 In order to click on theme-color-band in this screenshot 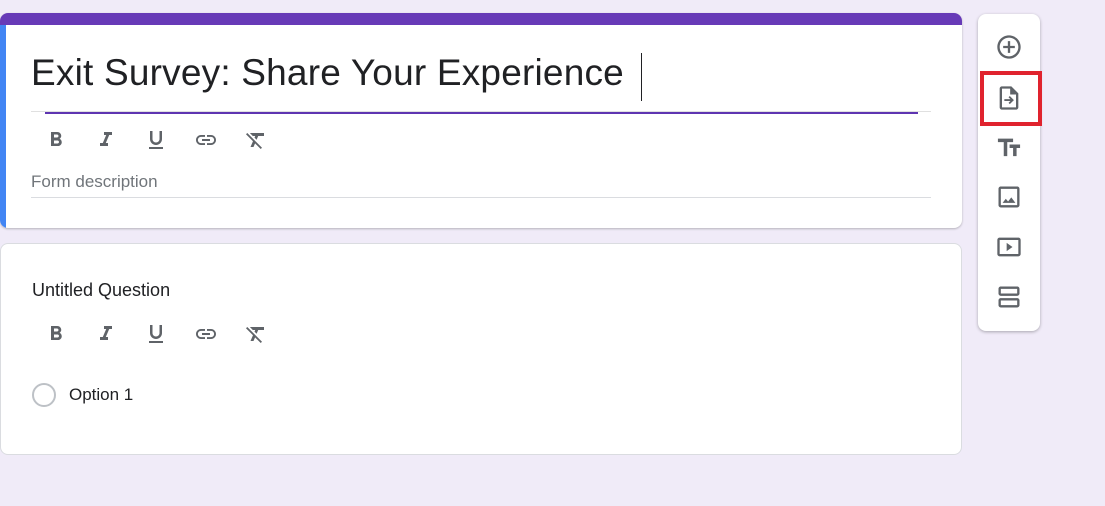, I will do `click(481, 19)`.